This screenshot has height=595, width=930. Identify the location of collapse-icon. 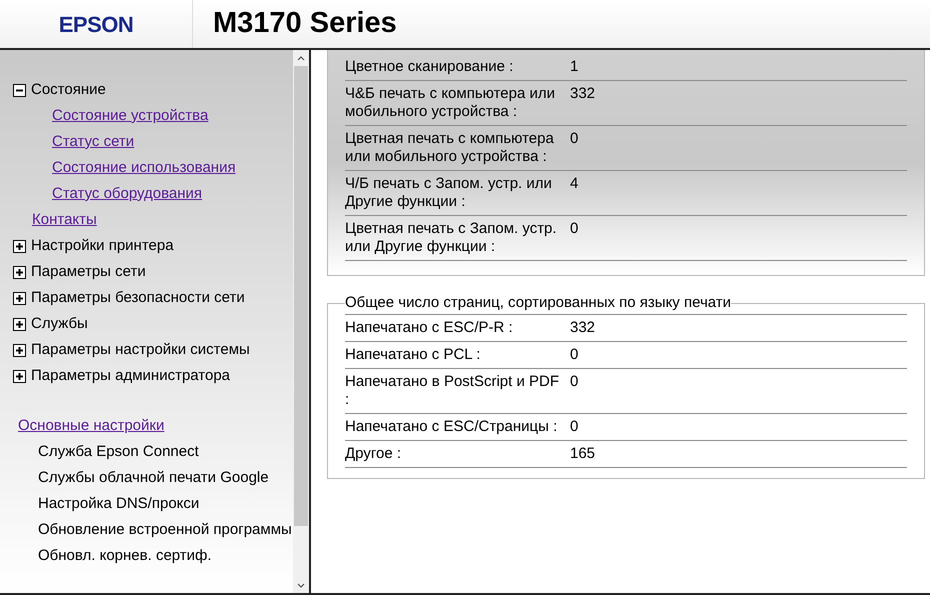
(19, 90).